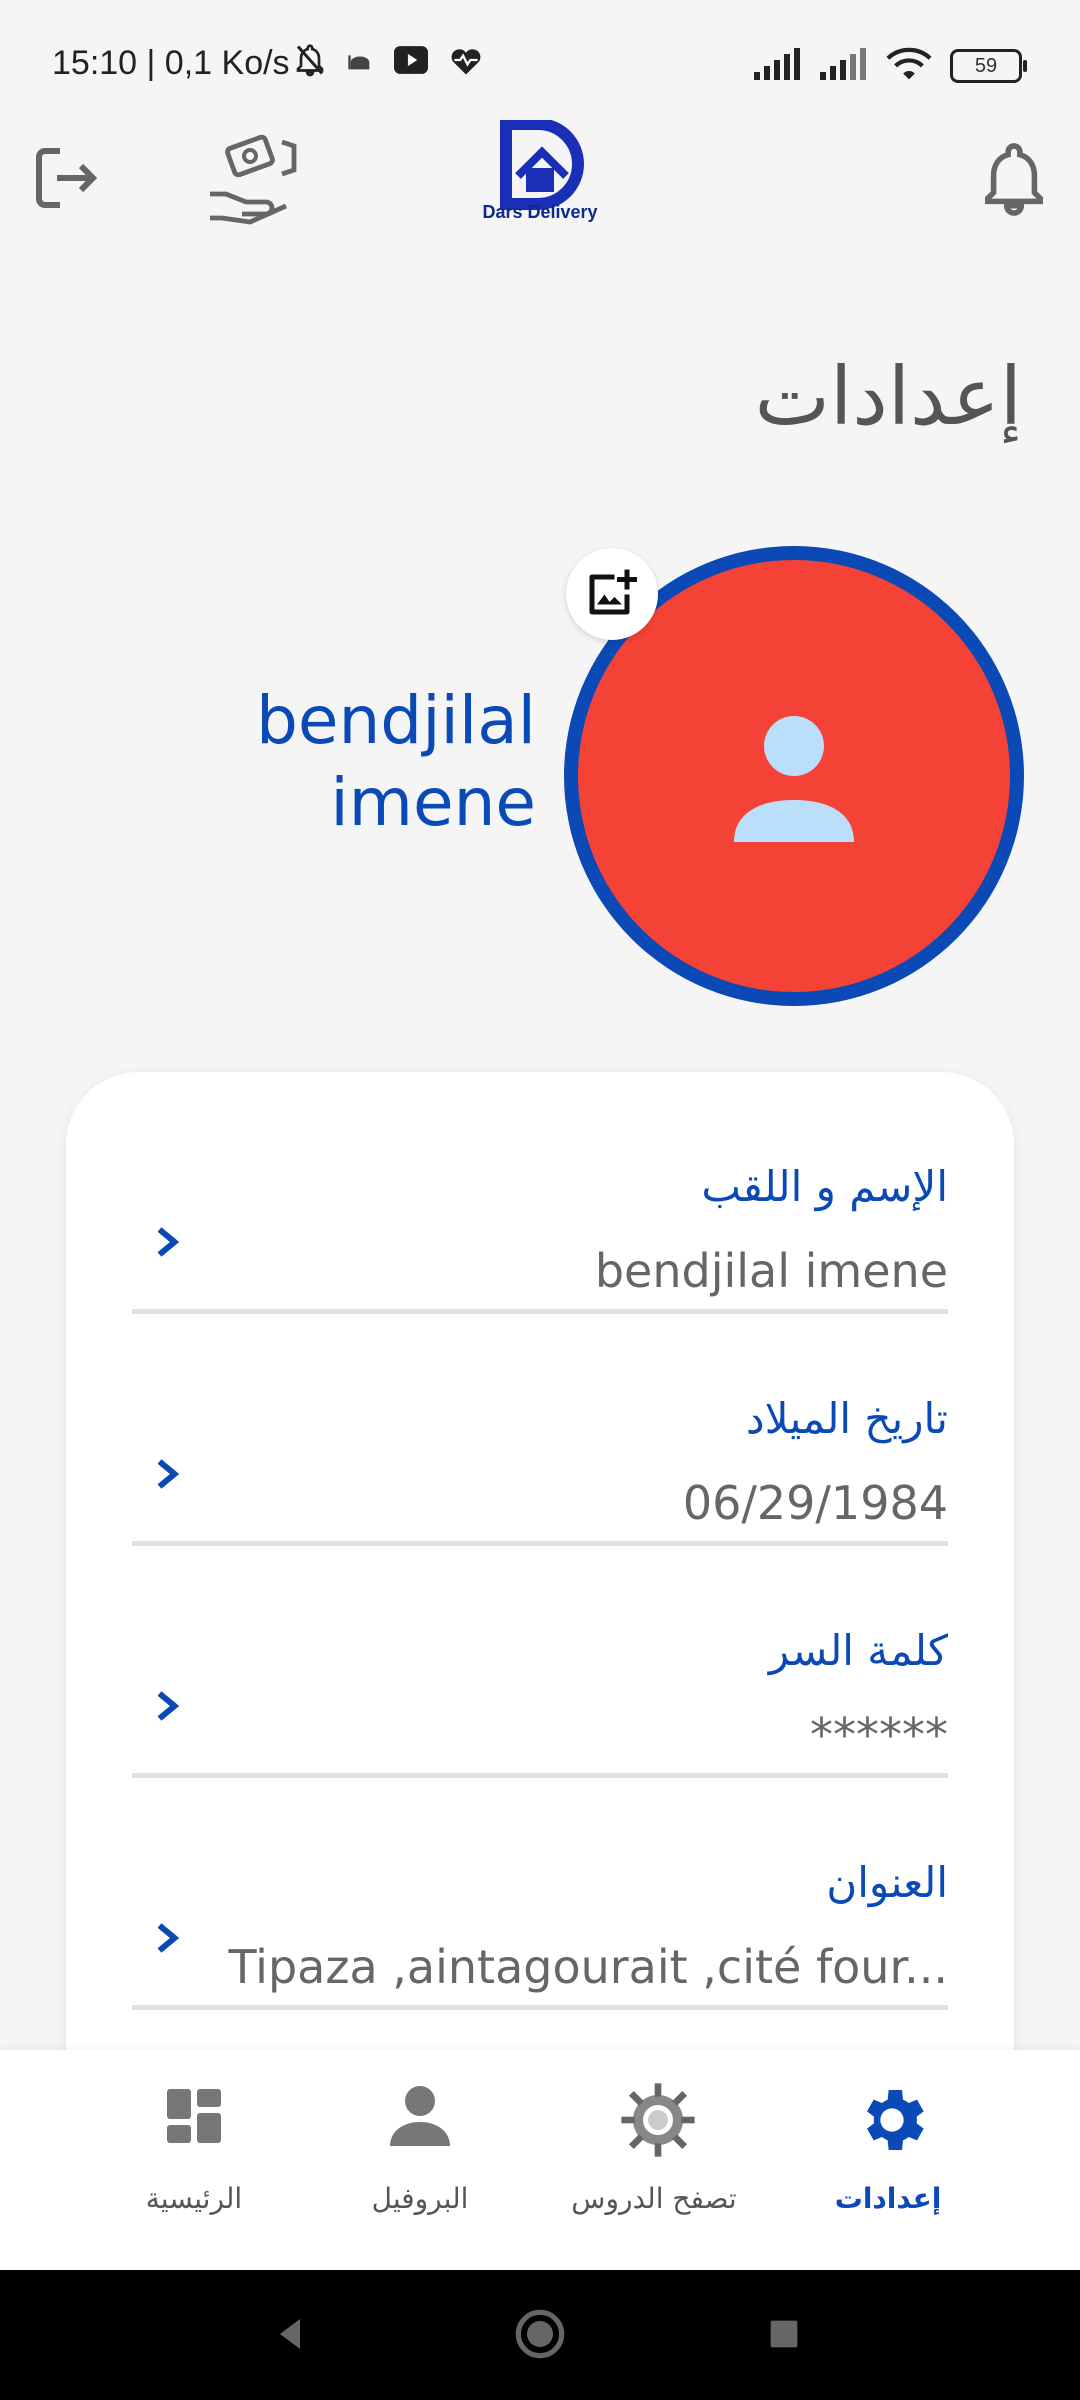 The height and width of the screenshot is (2400, 1080). What do you see at coordinates (540, 2007) in the screenshot?
I see `divider` at bounding box center [540, 2007].